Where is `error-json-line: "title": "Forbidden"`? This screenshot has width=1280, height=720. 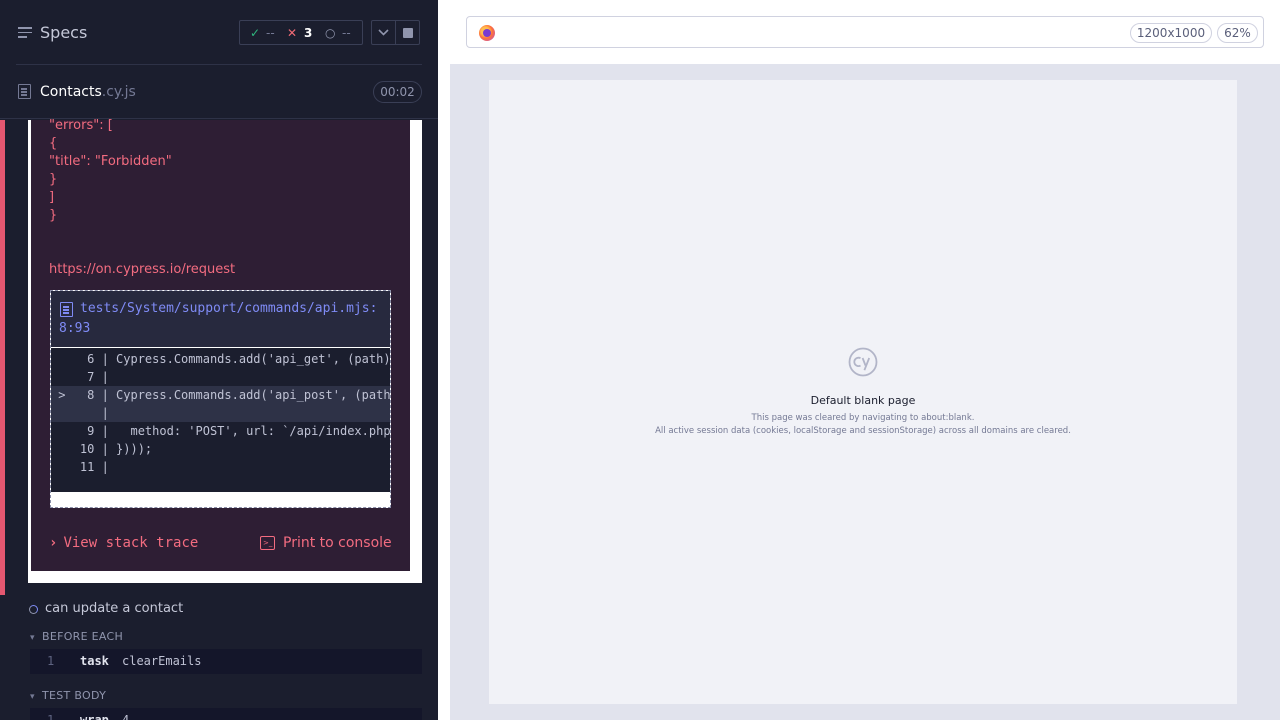
error-json-line: "title": "Forbidden" is located at coordinates (110, 161).